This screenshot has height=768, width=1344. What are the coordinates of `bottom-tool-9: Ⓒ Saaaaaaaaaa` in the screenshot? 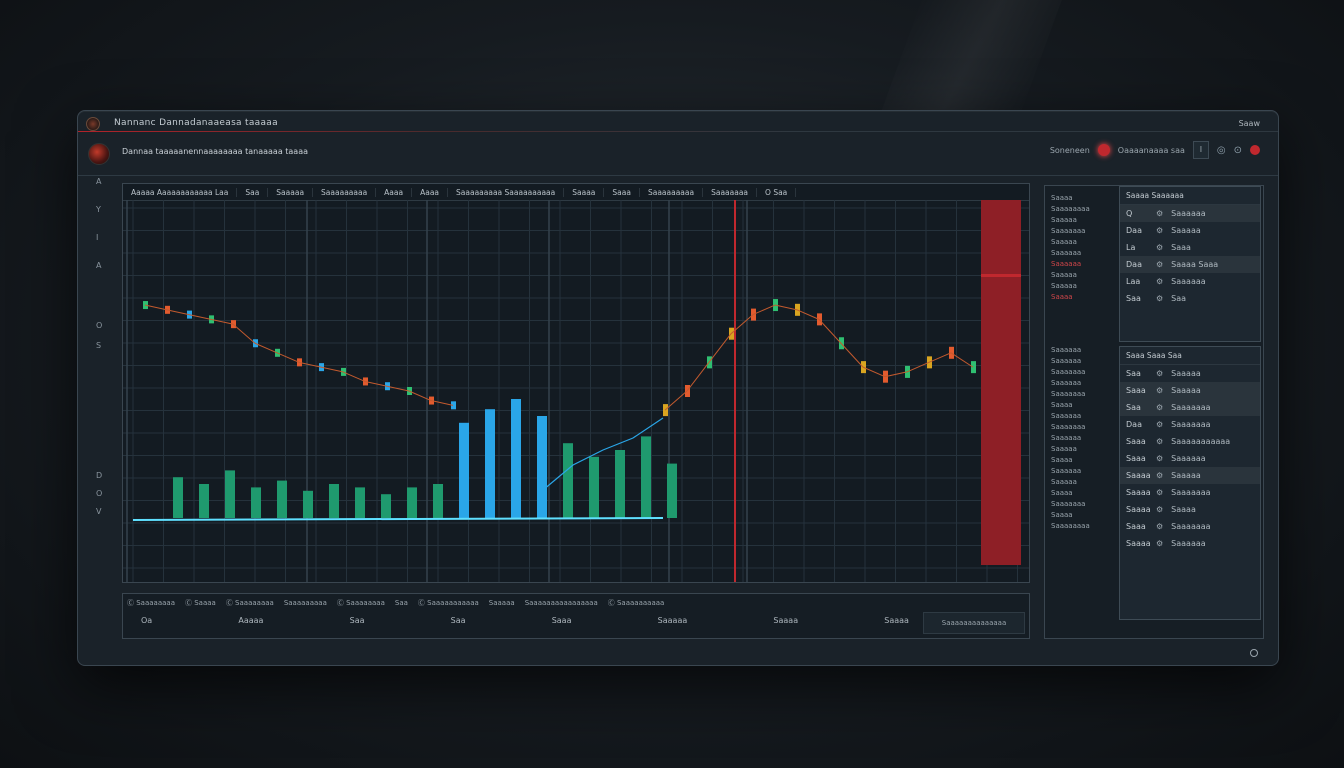 It's located at (636, 603).